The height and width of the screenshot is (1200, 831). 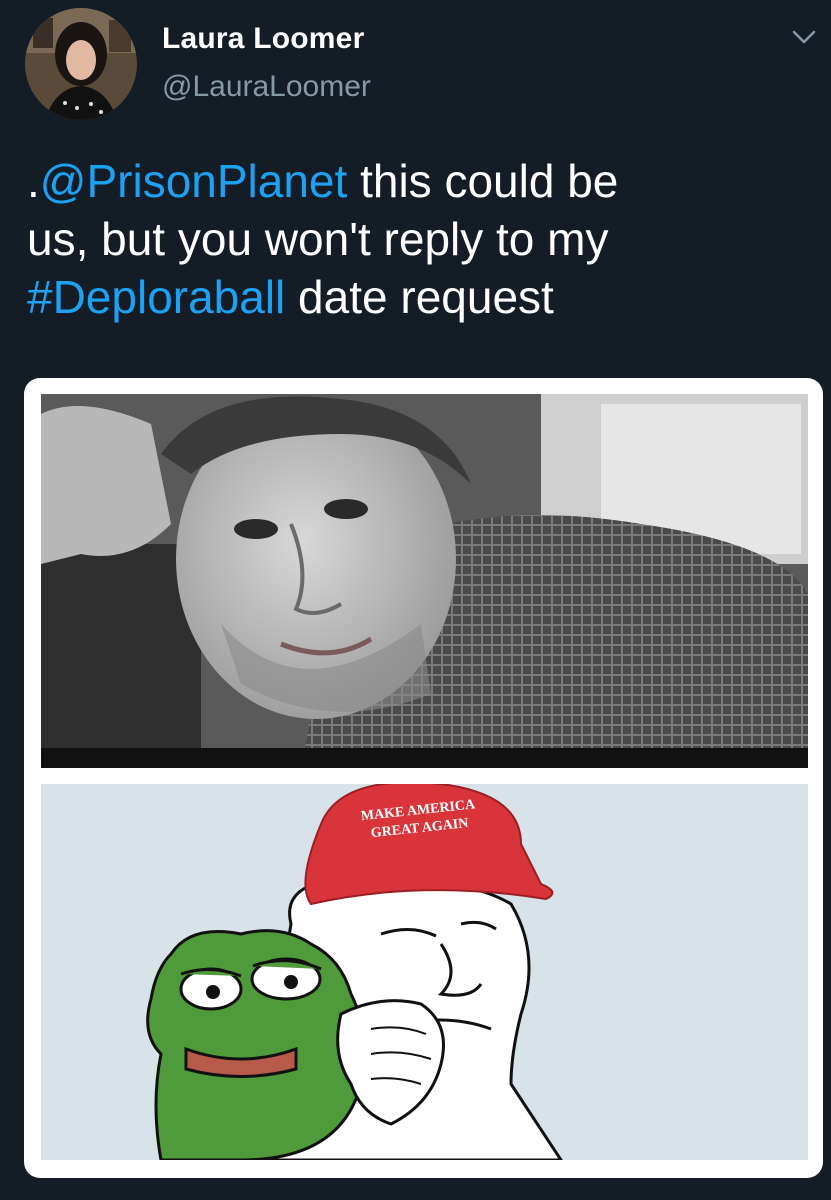 What do you see at coordinates (33, 181) in the screenshot?
I see `tweet-text-prefix: .` at bounding box center [33, 181].